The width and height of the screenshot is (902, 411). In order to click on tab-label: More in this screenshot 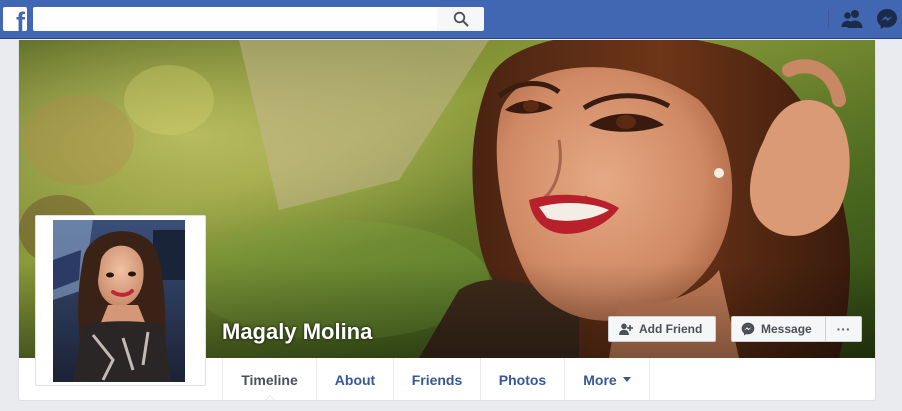, I will do `click(600, 379)`.